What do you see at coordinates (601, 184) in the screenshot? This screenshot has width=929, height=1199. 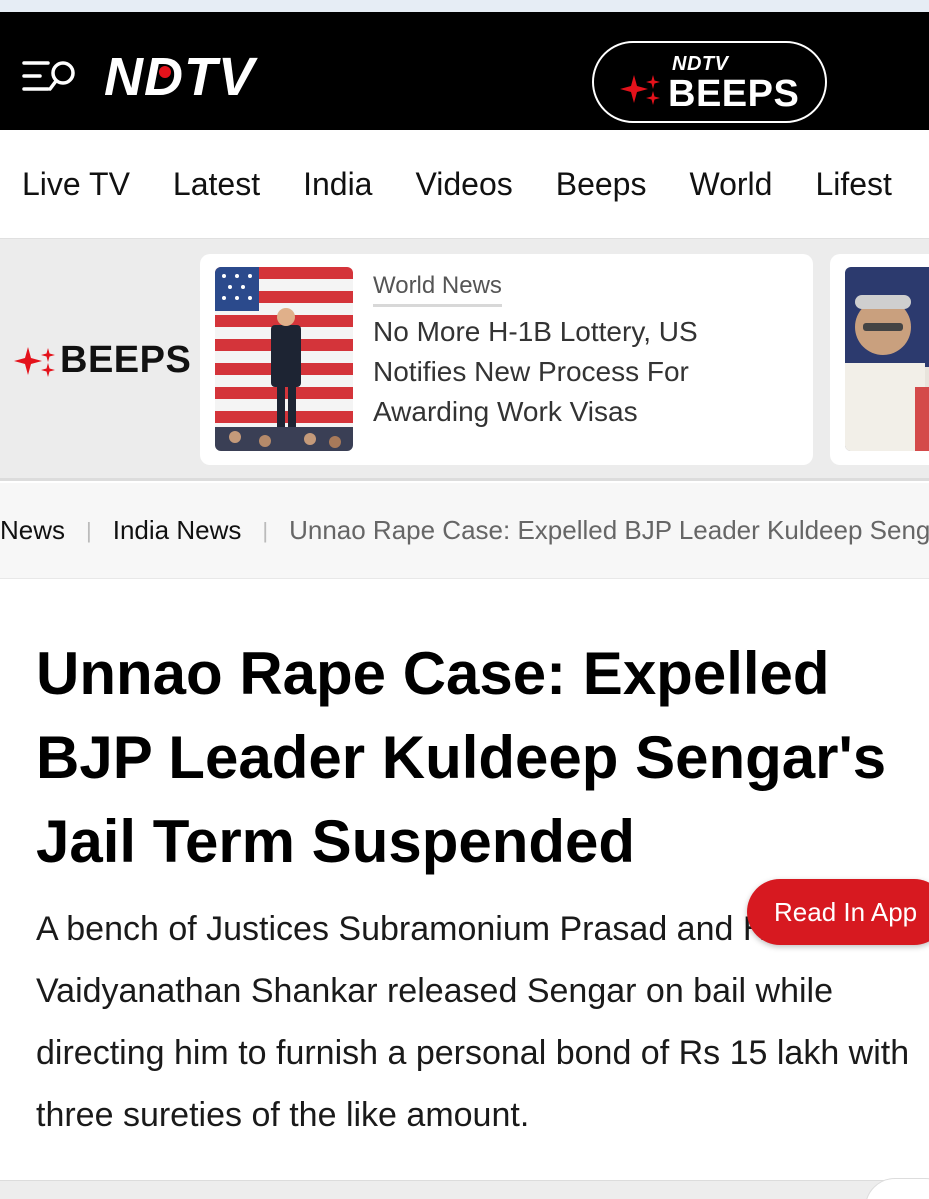 I see `nav-item-beeps: Beeps` at bounding box center [601, 184].